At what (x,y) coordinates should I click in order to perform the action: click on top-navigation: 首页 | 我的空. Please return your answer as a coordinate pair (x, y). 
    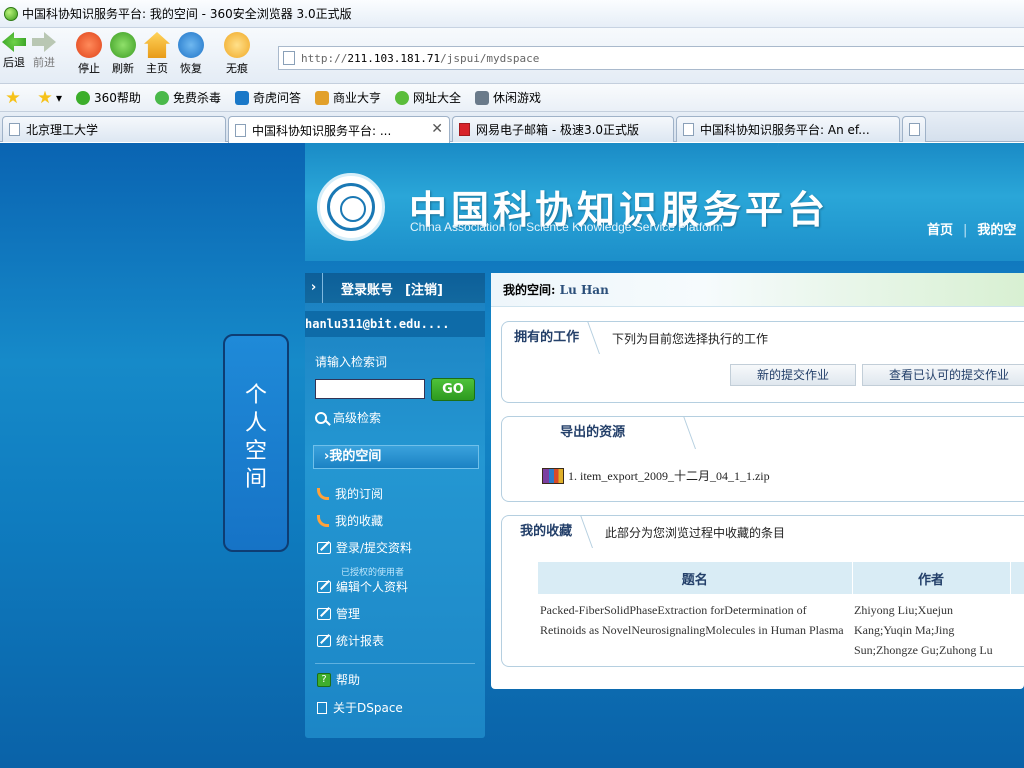
    Looking at the image, I should click on (975, 228).